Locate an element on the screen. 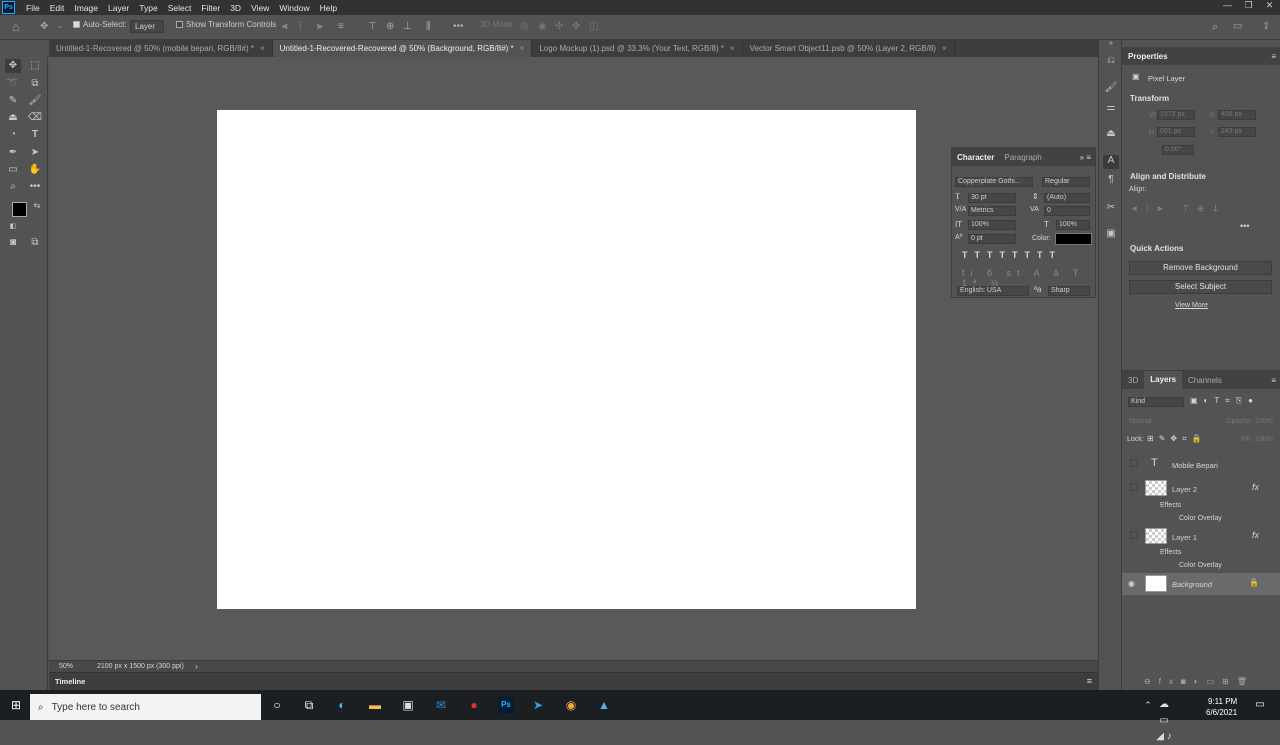  filter-kind-select: Kind is located at coordinates (1156, 402).